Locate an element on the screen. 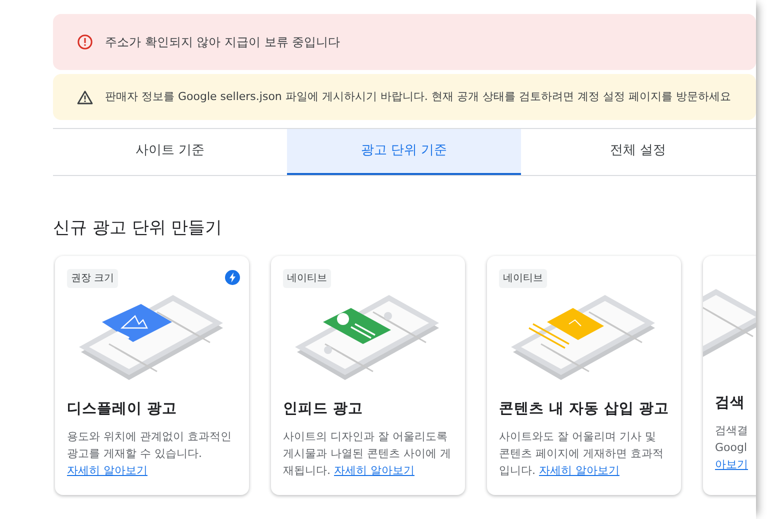  card-description: 사이트의 디자인과 잘 어울리도록 게시물과 나열된 콘텐츠 사이에 게재됩니다. 자세히 알아보기 is located at coordinates (367, 454).